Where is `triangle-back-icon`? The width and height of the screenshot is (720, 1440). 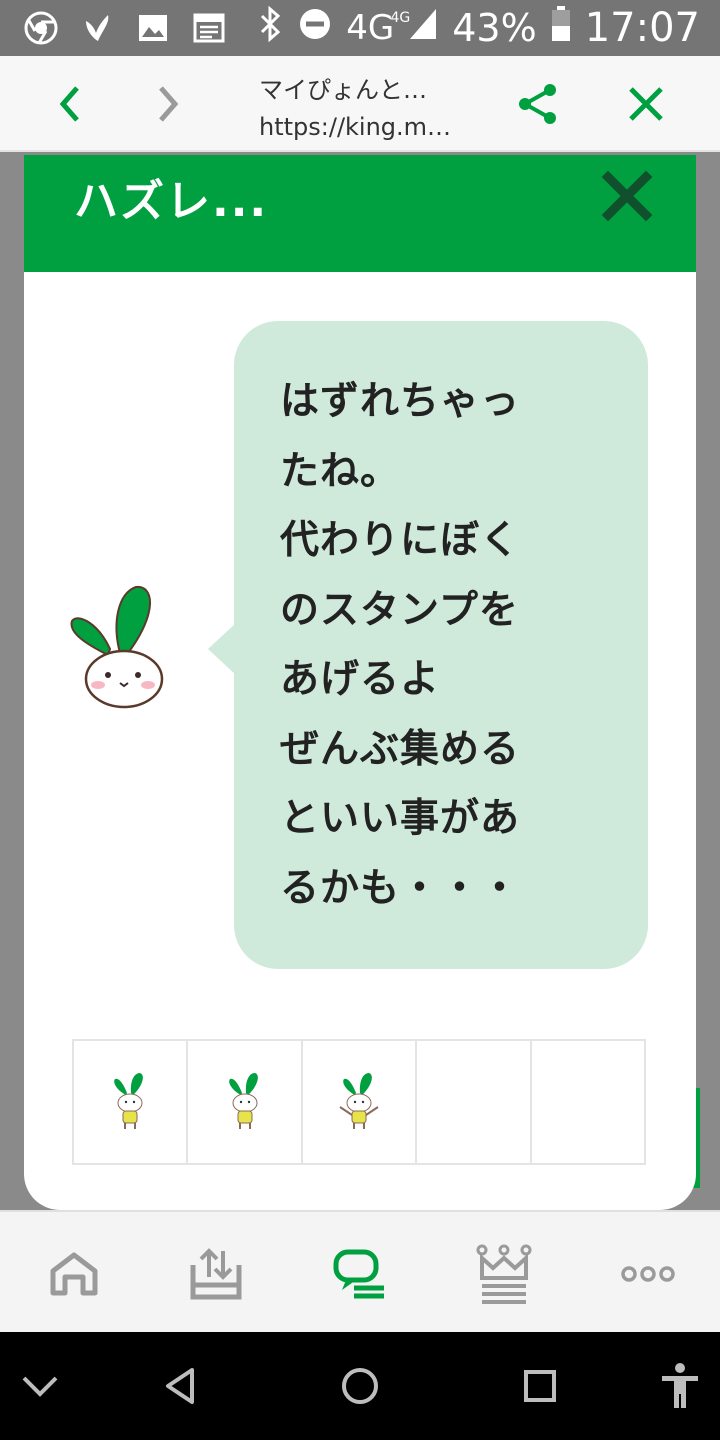 triangle-back-icon is located at coordinates (180, 1386).